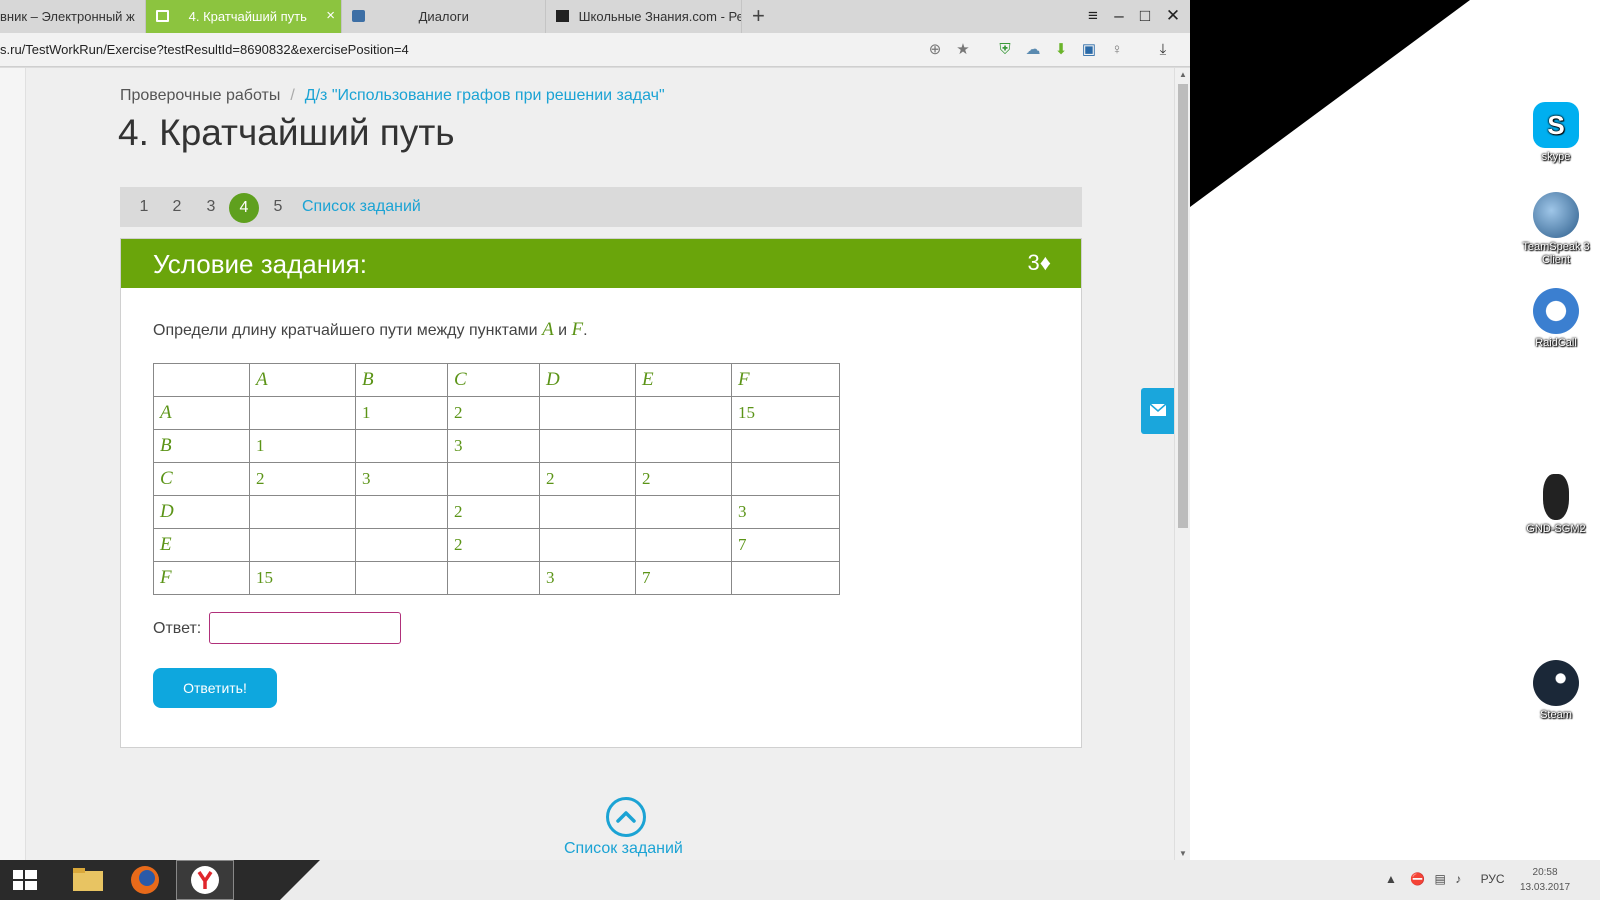 This screenshot has width=1600, height=900. I want to click on task-nav-4: 4, so click(244, 208).